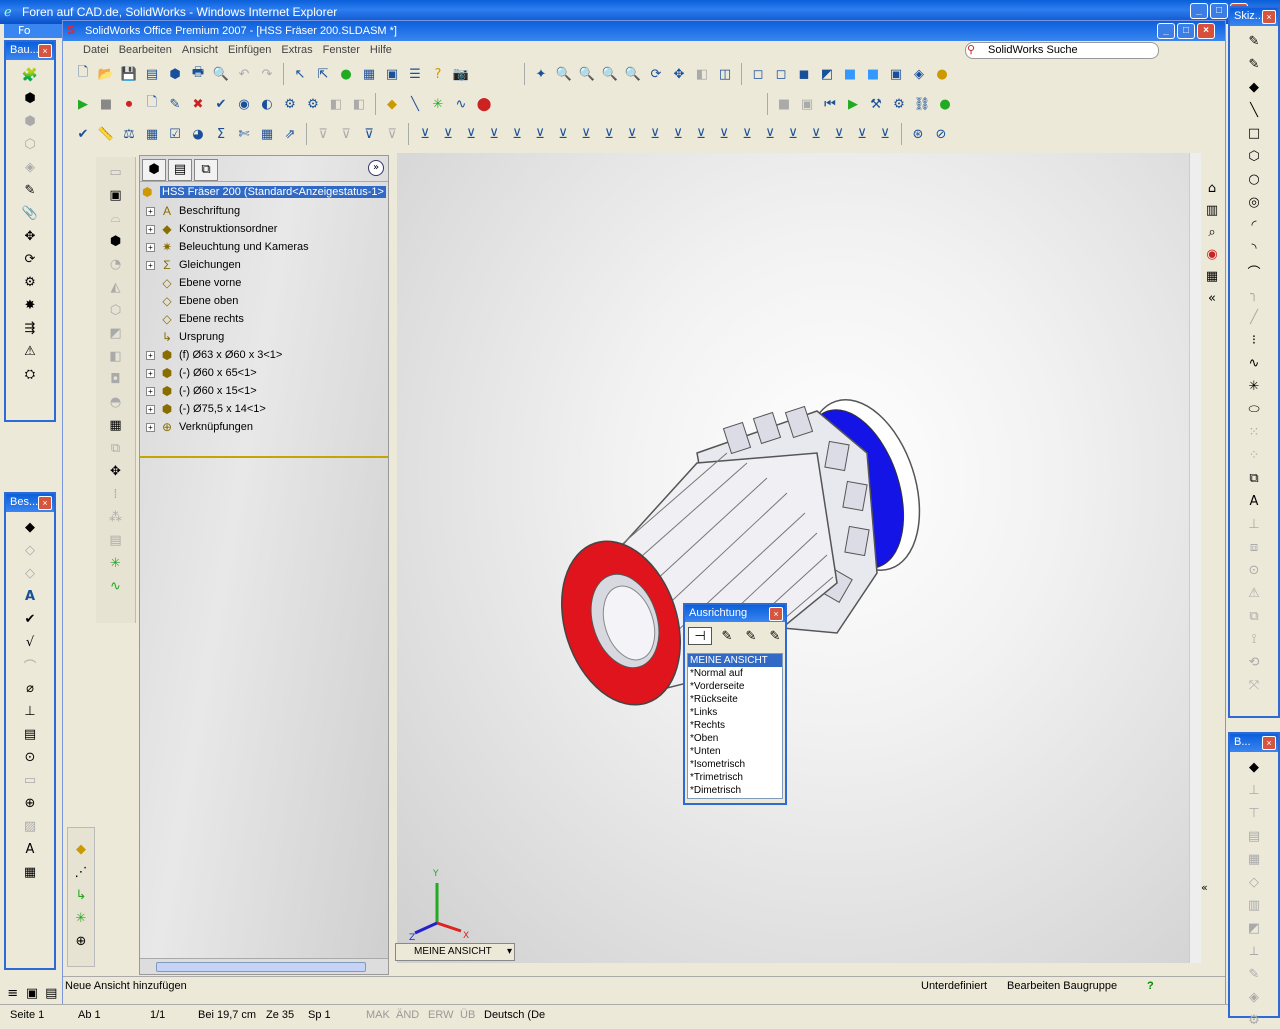 This screenshot has width=1280, height=1029. I want to click on filter-g-icon: ⊻, so click(563, 134).